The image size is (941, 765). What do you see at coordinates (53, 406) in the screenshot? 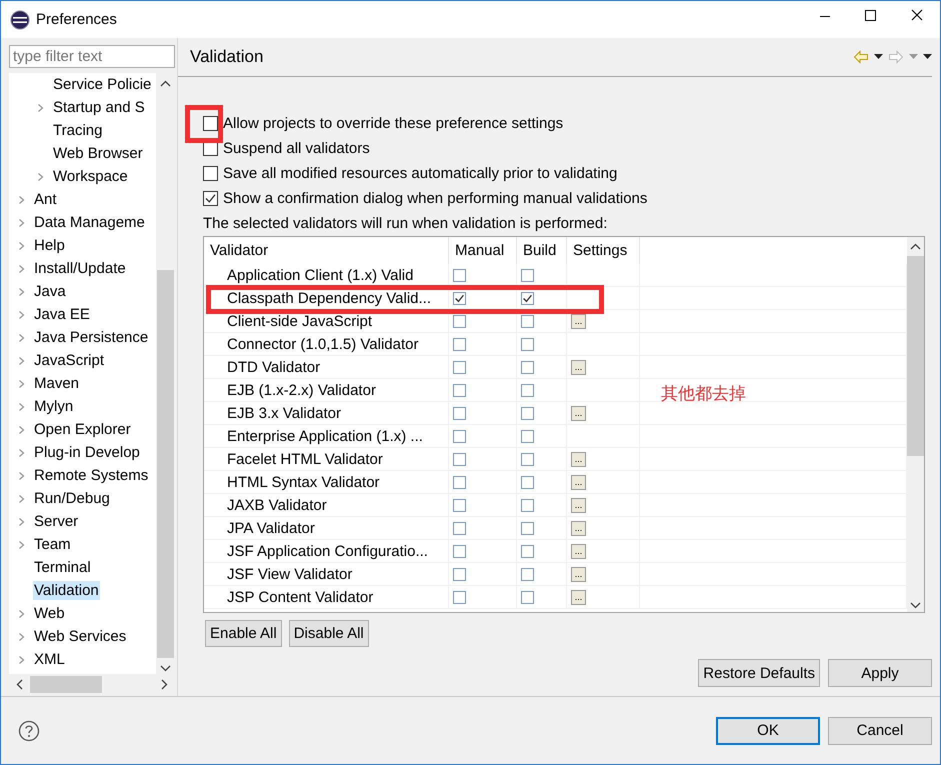
I see `tree-item: Mylyn` at bounding box center [53, 406].